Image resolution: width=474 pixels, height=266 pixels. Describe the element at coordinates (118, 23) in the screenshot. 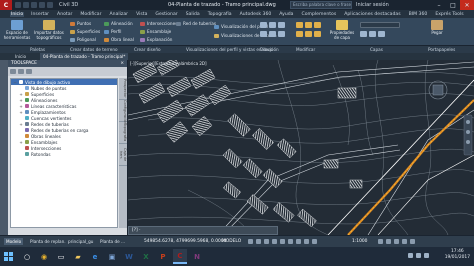

I see `alignment-button: Alineación` at that location.